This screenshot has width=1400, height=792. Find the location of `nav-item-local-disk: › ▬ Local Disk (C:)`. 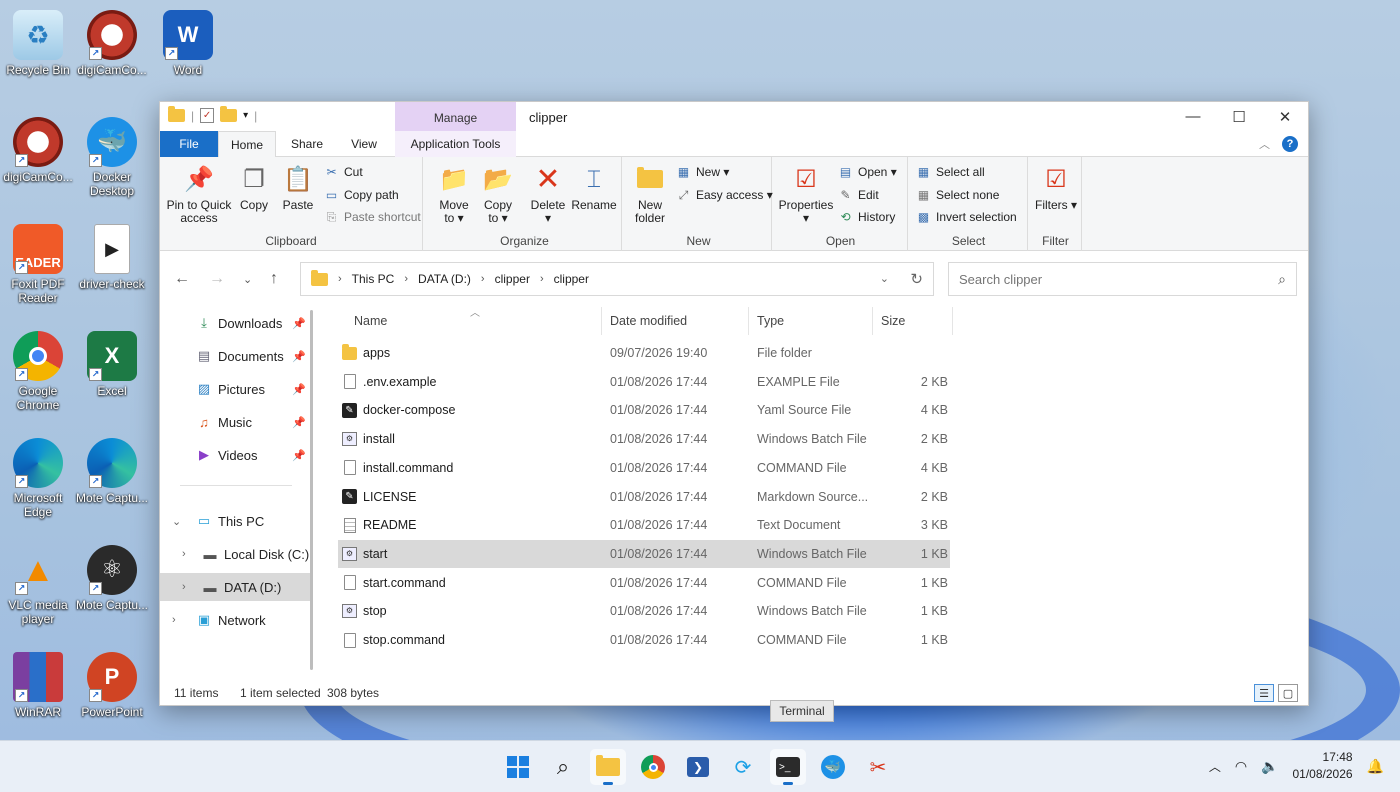

nav-item-local-disk: › ▬ Local Disk (C:) is located at coordinates (235, 554).